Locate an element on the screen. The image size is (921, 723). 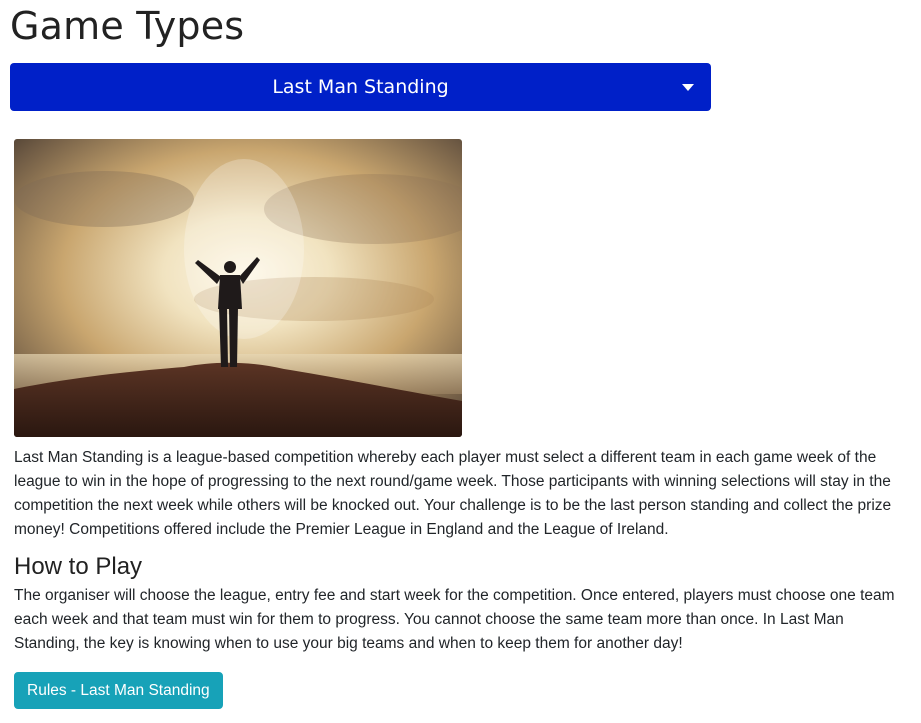
chevron-down-icon is located at coordinates (688, 87).